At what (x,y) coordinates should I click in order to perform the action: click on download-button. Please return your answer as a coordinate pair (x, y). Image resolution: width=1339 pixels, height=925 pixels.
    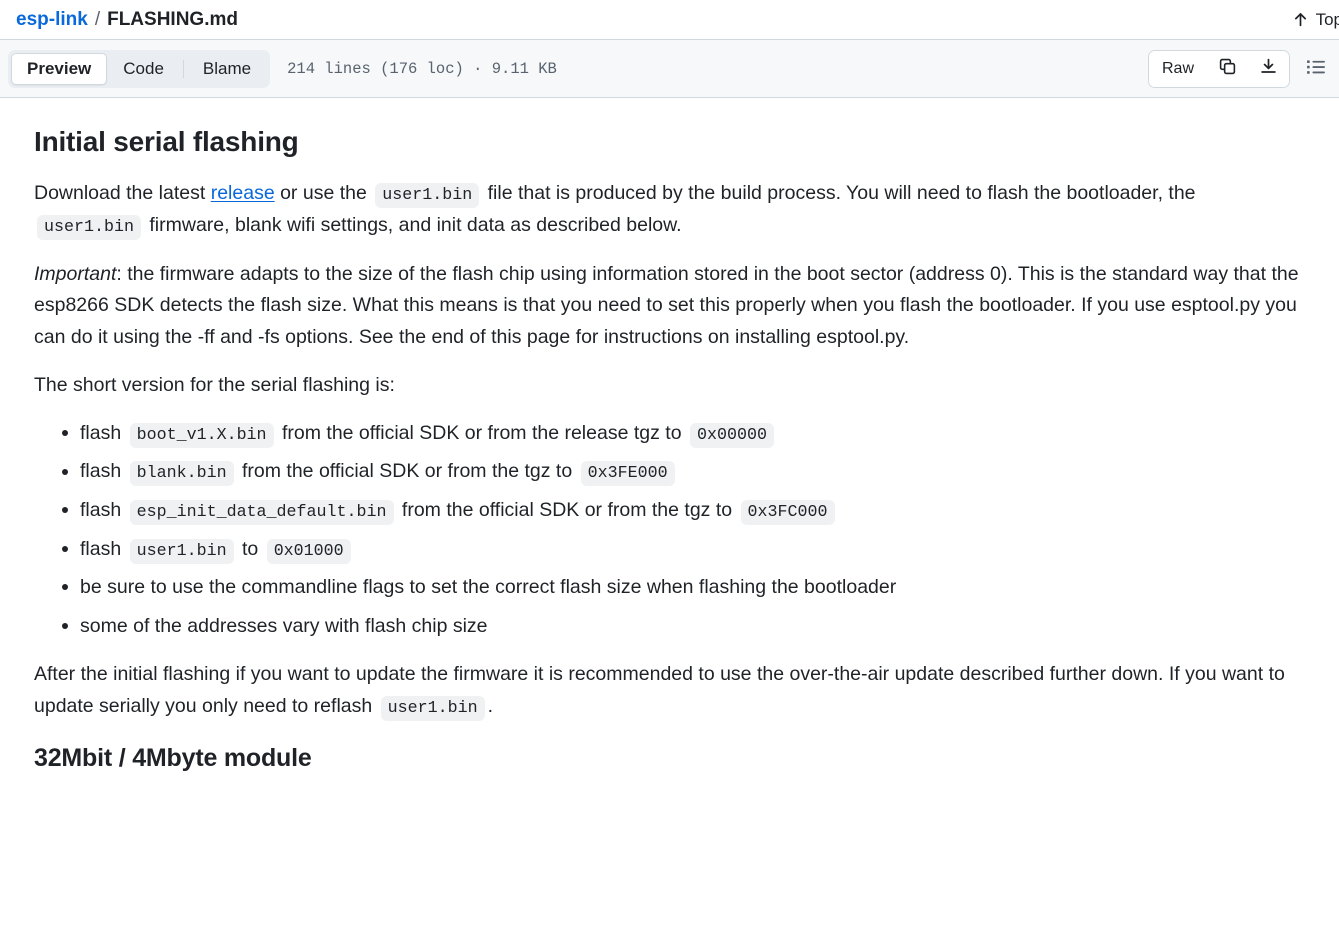
    Looking at the image, I should click on (1268, 68).